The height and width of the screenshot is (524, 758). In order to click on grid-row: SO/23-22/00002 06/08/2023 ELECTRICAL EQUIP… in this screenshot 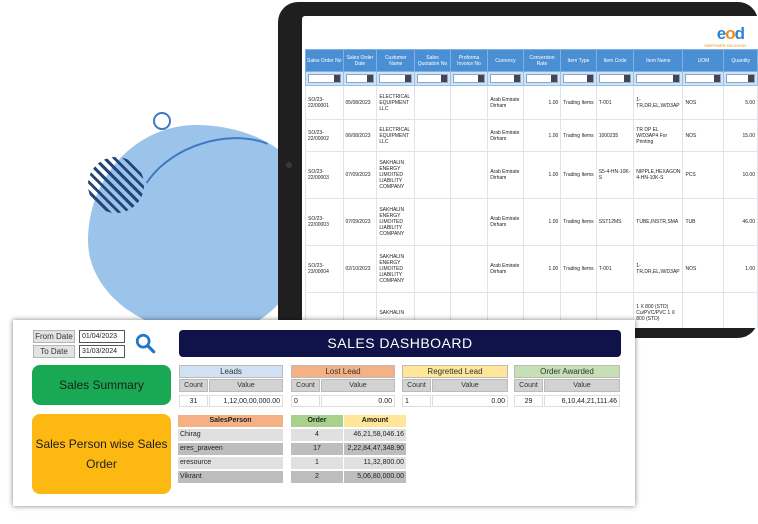, I will do `click(531, 135)`.